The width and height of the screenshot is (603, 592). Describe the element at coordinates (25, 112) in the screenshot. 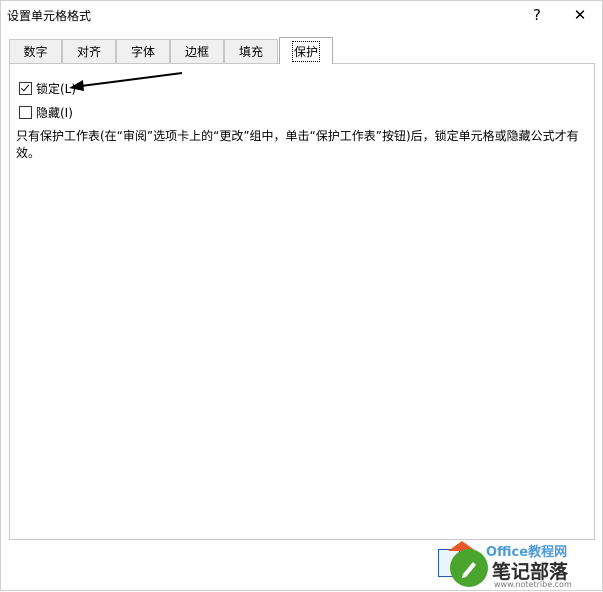

I see `hidden-checkbox` at that location.